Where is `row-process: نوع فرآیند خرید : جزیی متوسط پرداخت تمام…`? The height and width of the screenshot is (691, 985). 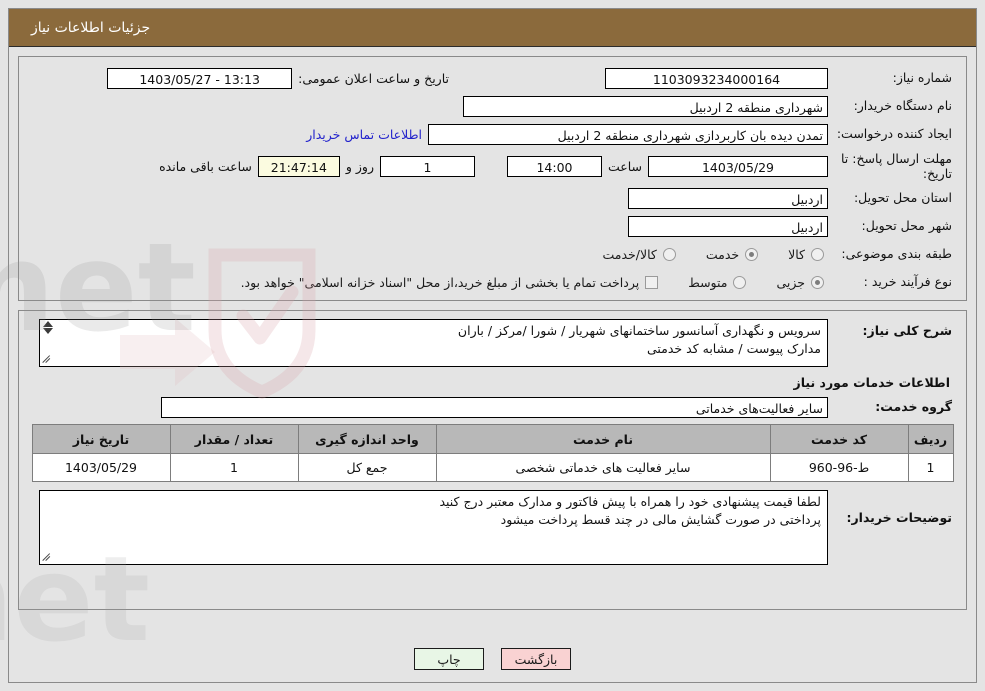
row-process: نوع فرآیند خرید : جزیی متوسط پرداخت تمام… is located at coordinates (492, 282).